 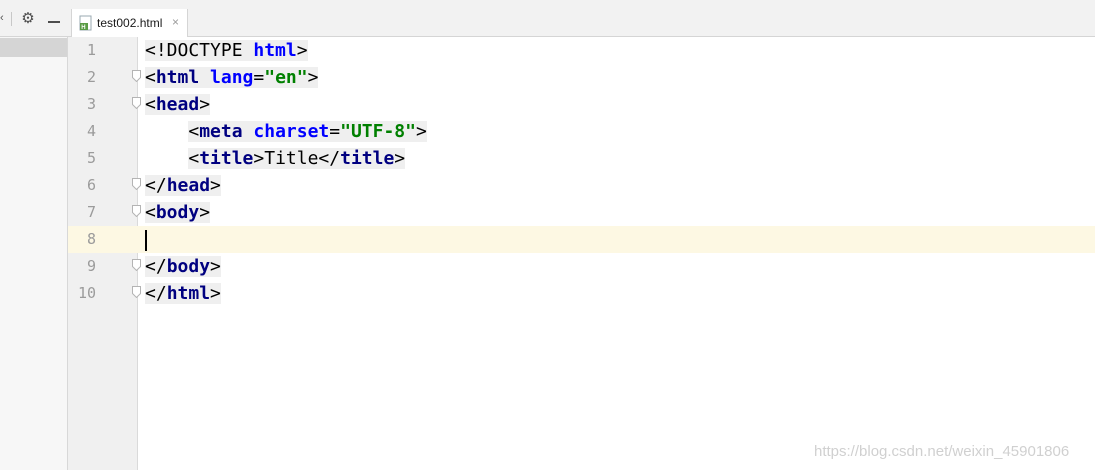 I want to click on code-text: </html>, so click(x=183, y=294).